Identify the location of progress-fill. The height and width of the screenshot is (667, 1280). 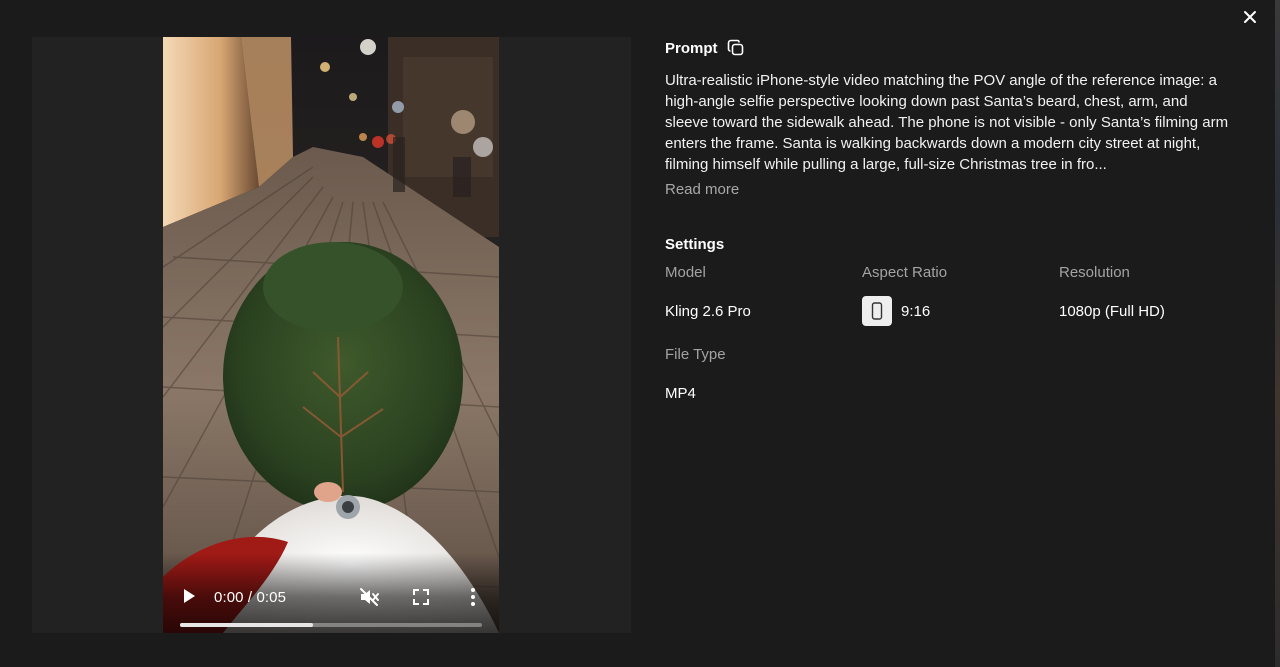
(246, 625).